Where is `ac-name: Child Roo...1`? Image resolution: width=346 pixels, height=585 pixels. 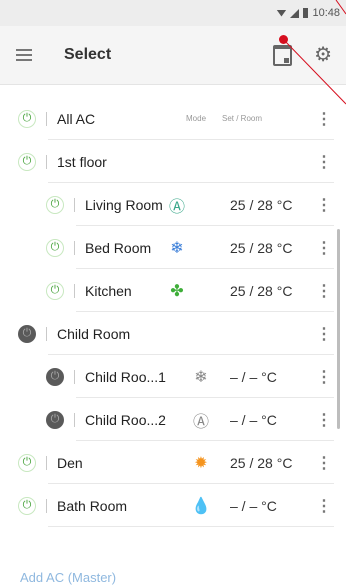 ac-name: Child Roo...1 is located at coordinates (125, 376).